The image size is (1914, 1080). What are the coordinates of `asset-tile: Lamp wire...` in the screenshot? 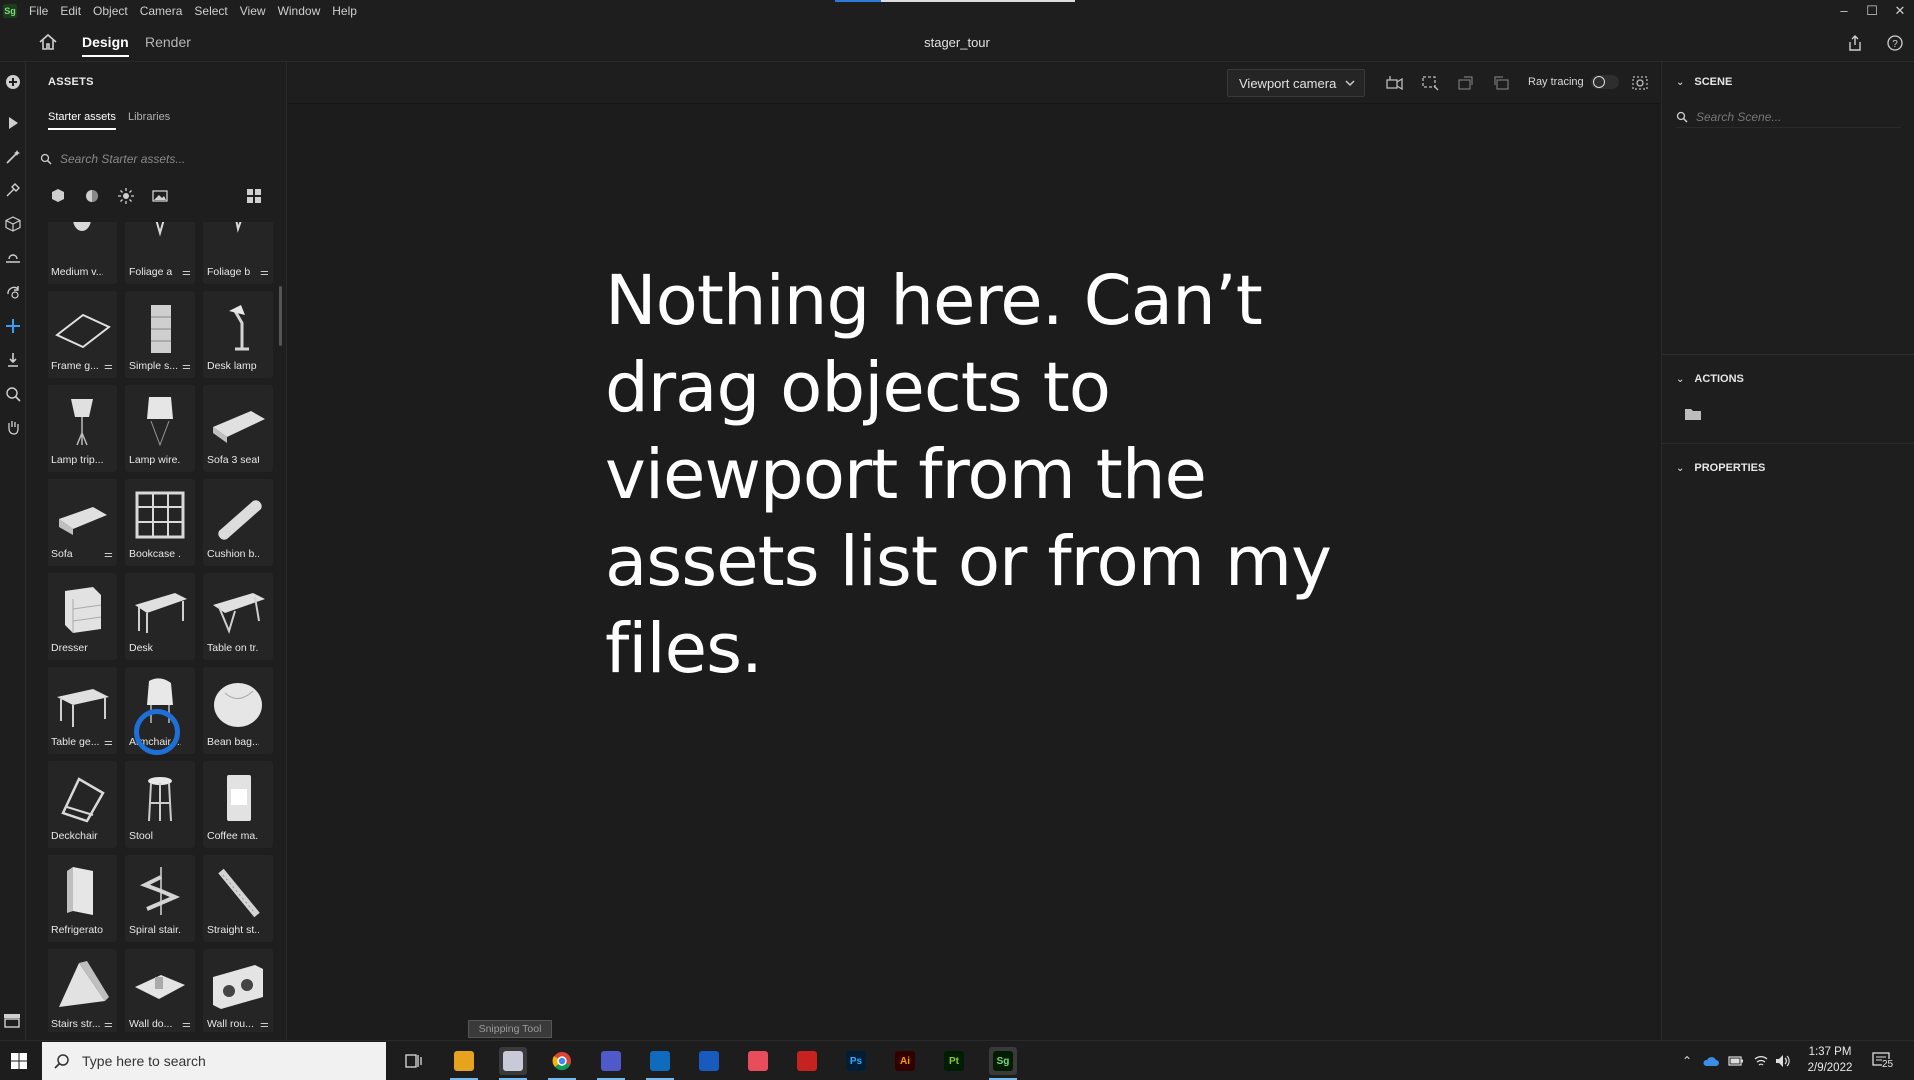 It's located at (160, 428).